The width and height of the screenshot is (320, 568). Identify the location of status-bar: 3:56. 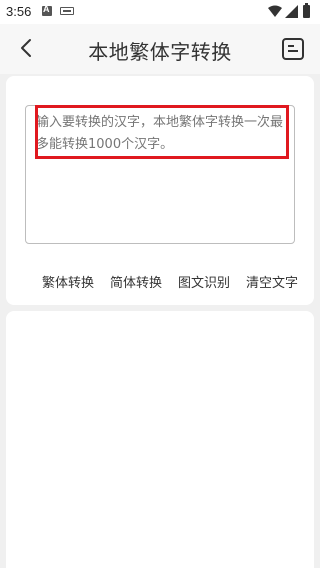
(160, 12).